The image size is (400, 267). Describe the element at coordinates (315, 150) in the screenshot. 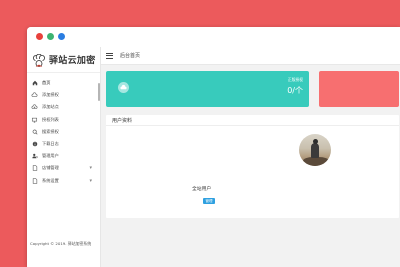

I see `avatar` at that location.